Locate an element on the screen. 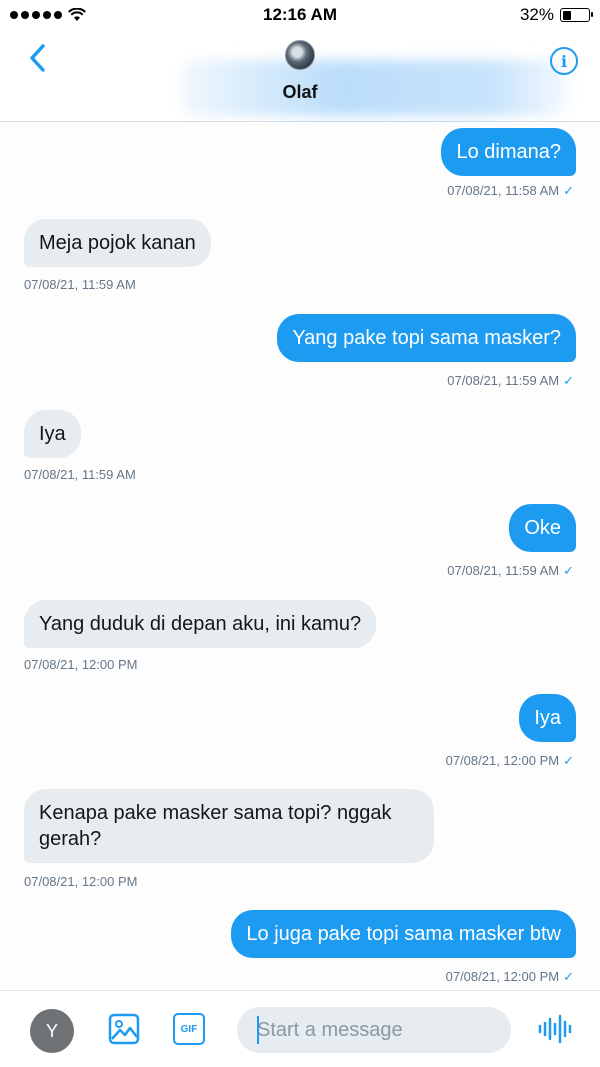 The image size is (600, 1067). message-bubble-outgoing: Lo juga pake topi sama masker btw is located at coordinates (403, 934).